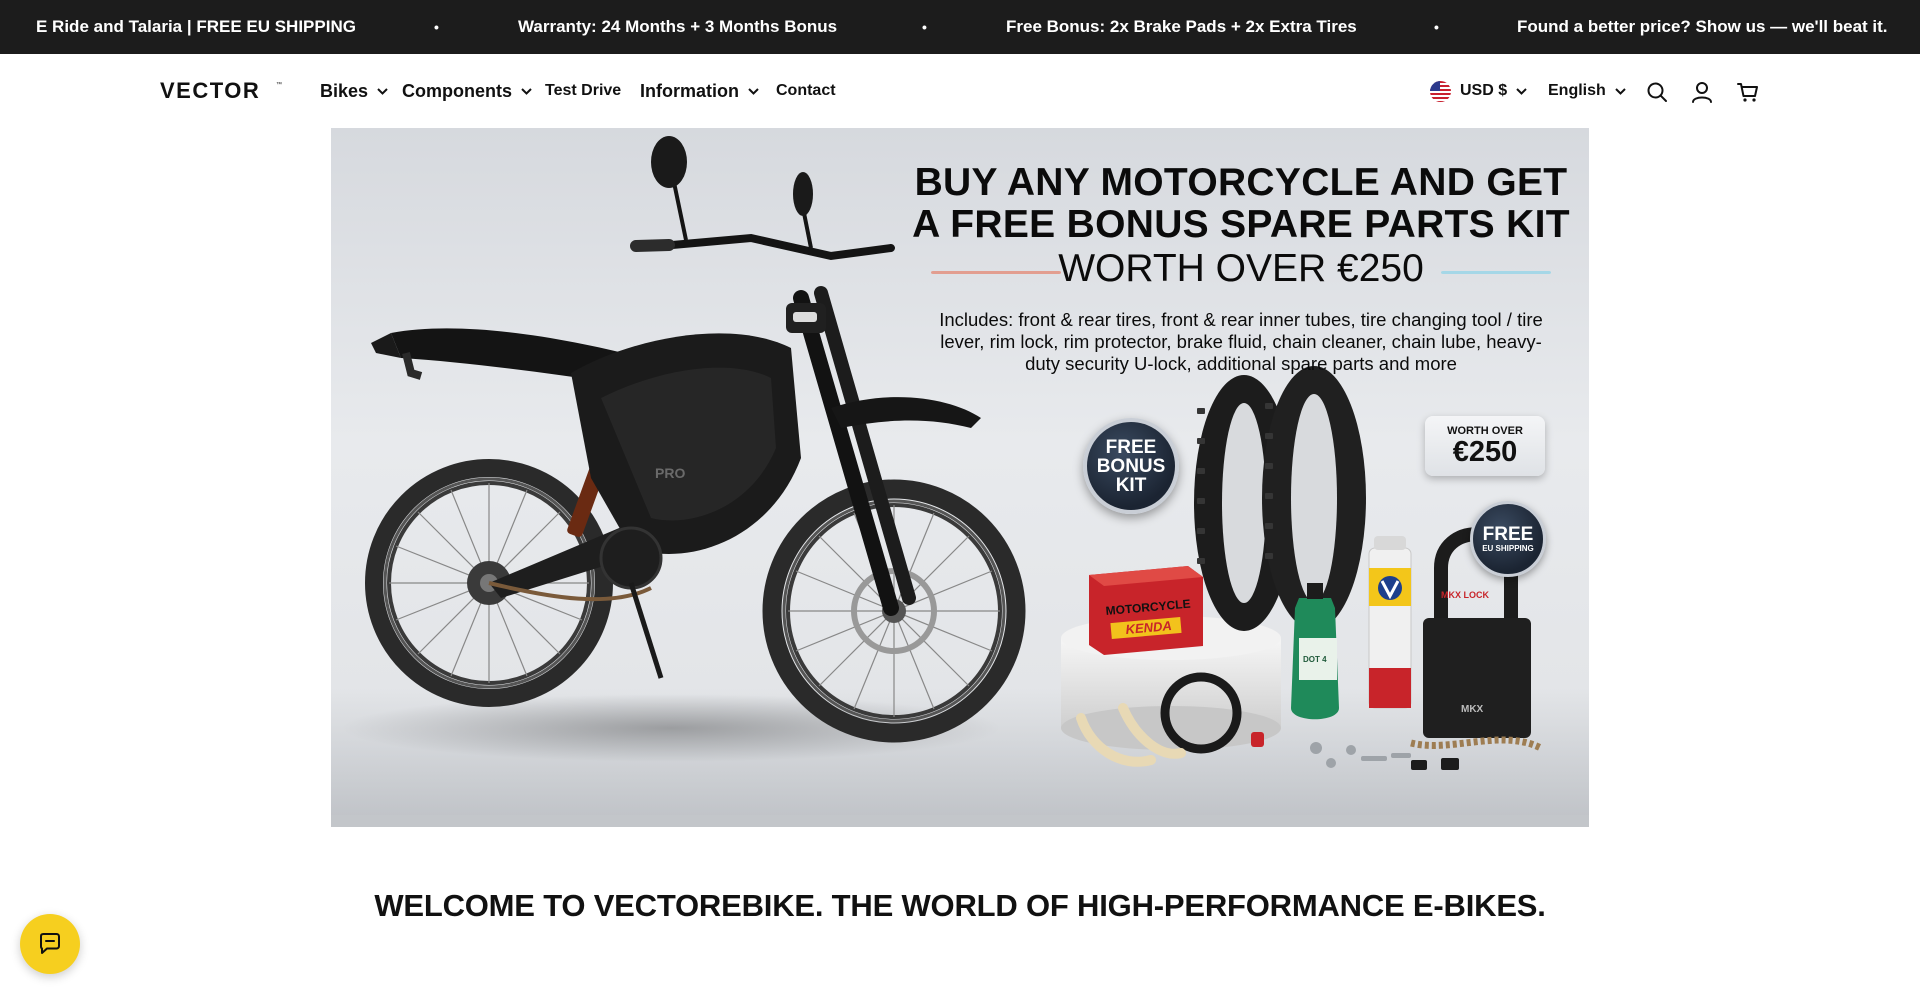 This screenshot has width=1920, height=993. What do you see at coordinates (1484, 90) in the screenshot?
I see `currency-label: USD $` at bounding box center [1484, 90].